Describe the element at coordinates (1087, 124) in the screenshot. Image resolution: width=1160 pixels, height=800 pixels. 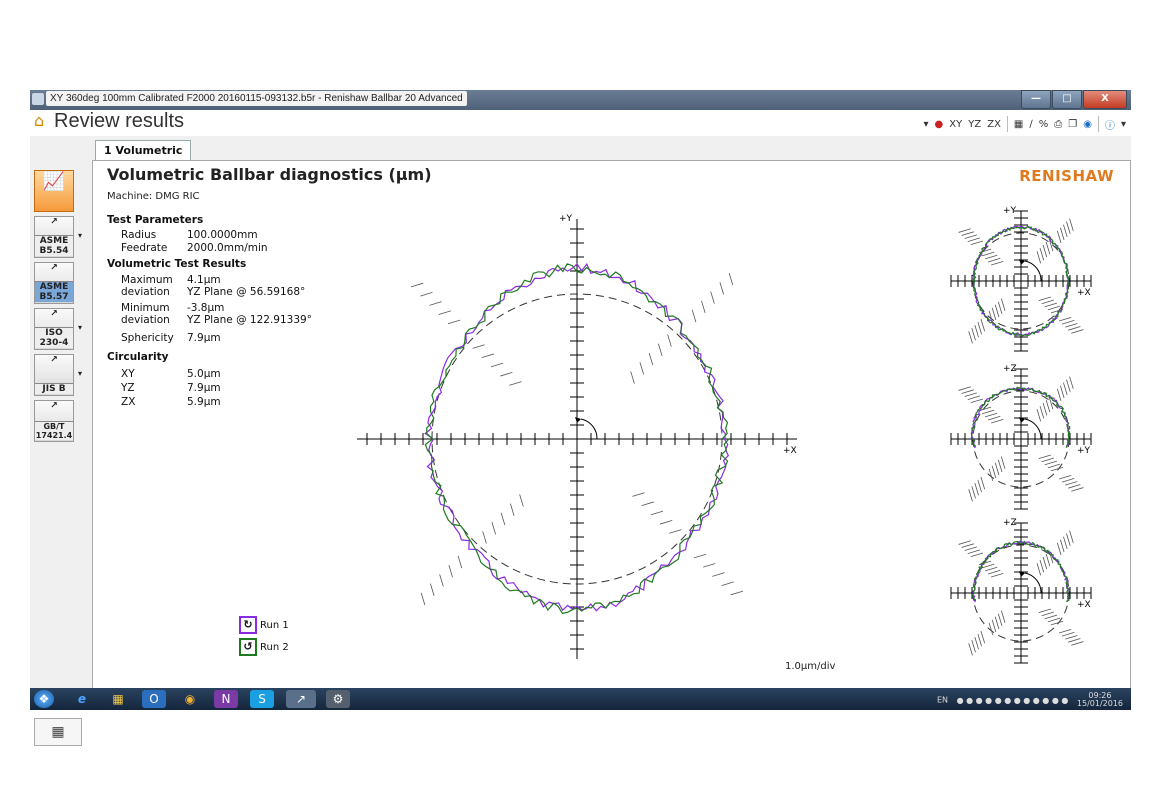
I see `globe-icon: ◉` at that location.